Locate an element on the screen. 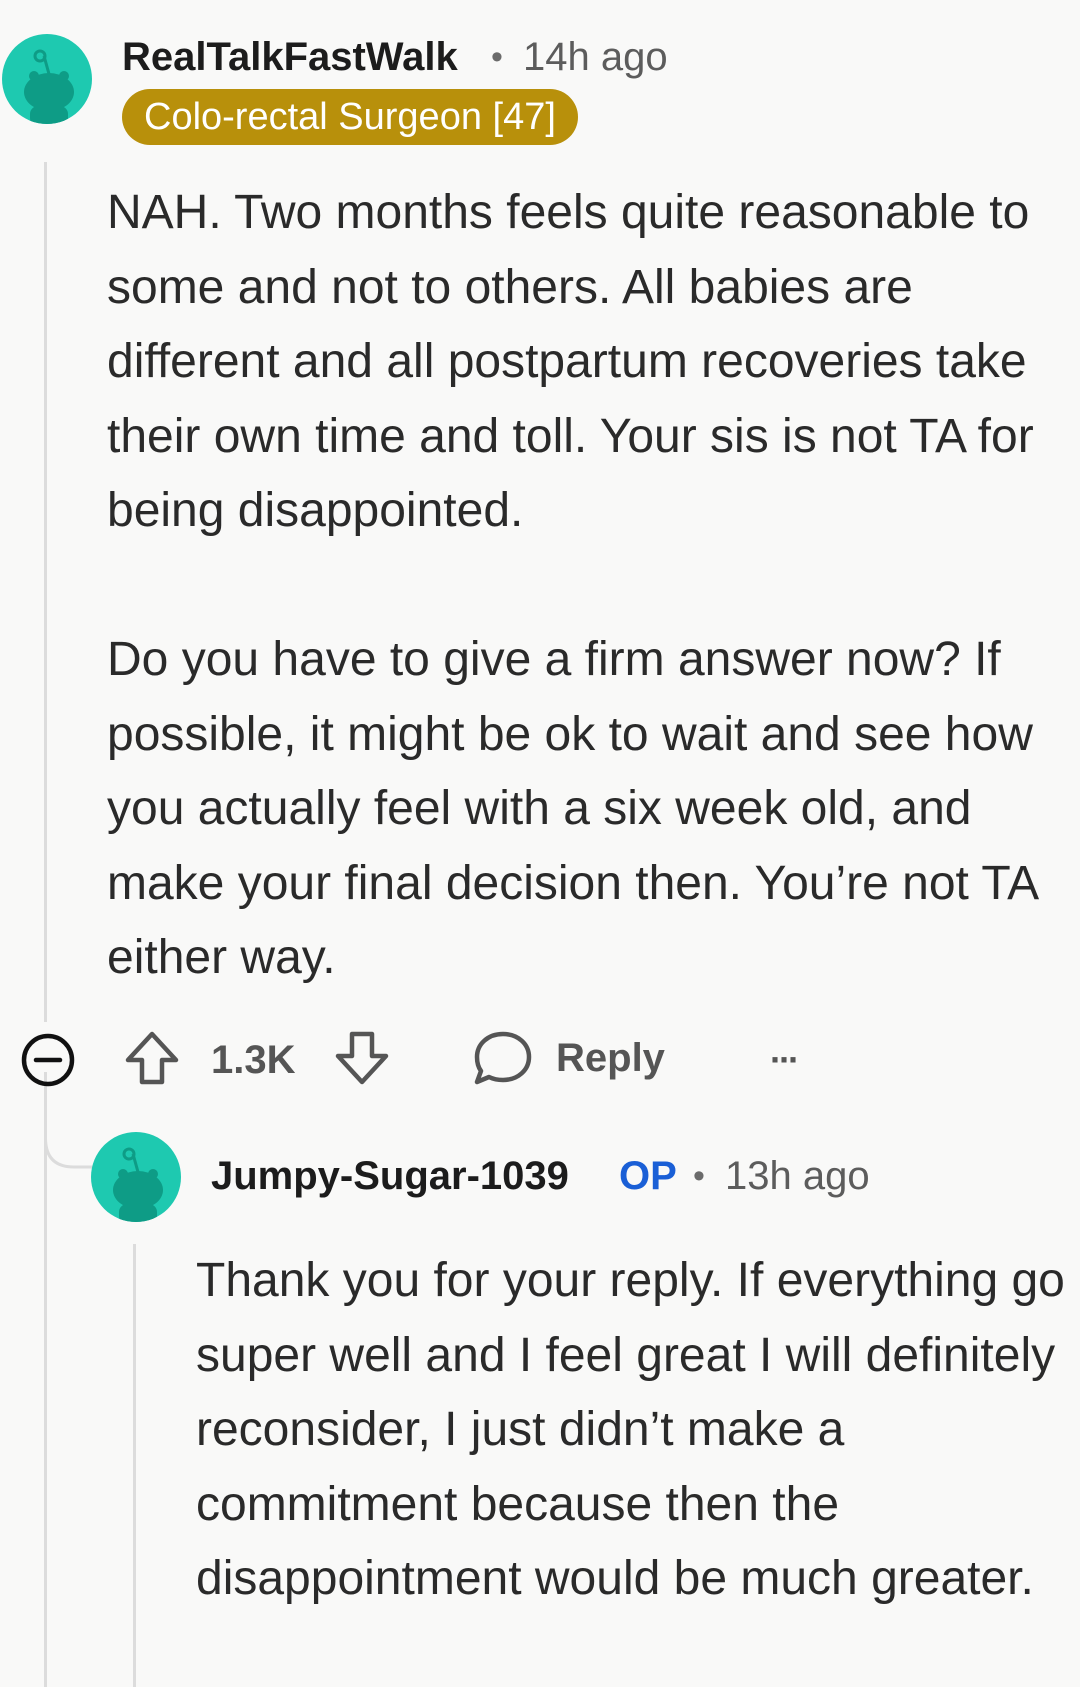  user-flair: Colo-rectal Surgeon [47] is located at coordinates (350, 117).